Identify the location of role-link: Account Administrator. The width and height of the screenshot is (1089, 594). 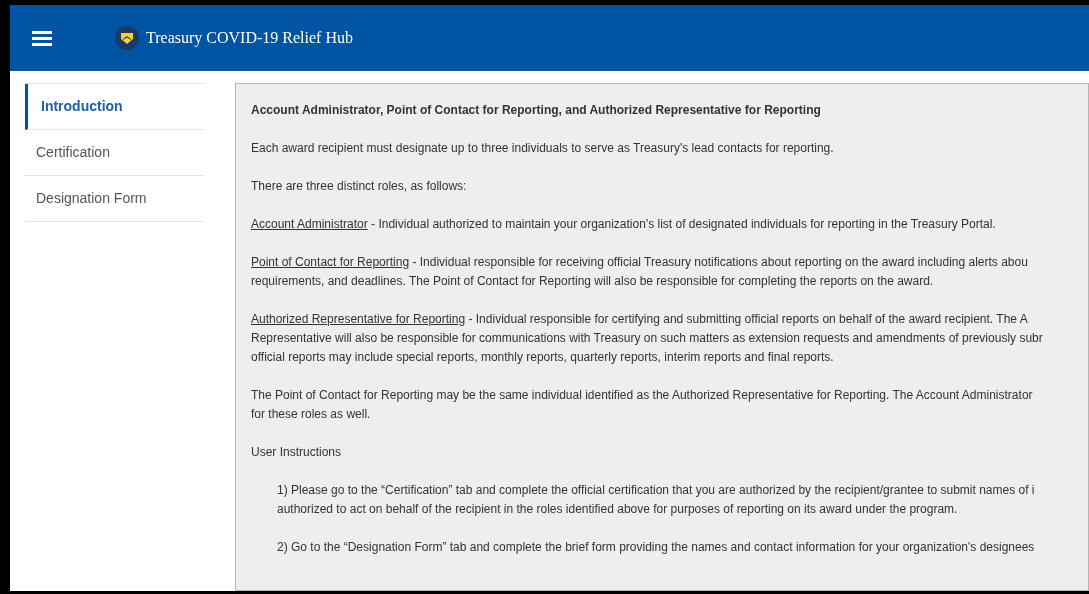
(309, 224).